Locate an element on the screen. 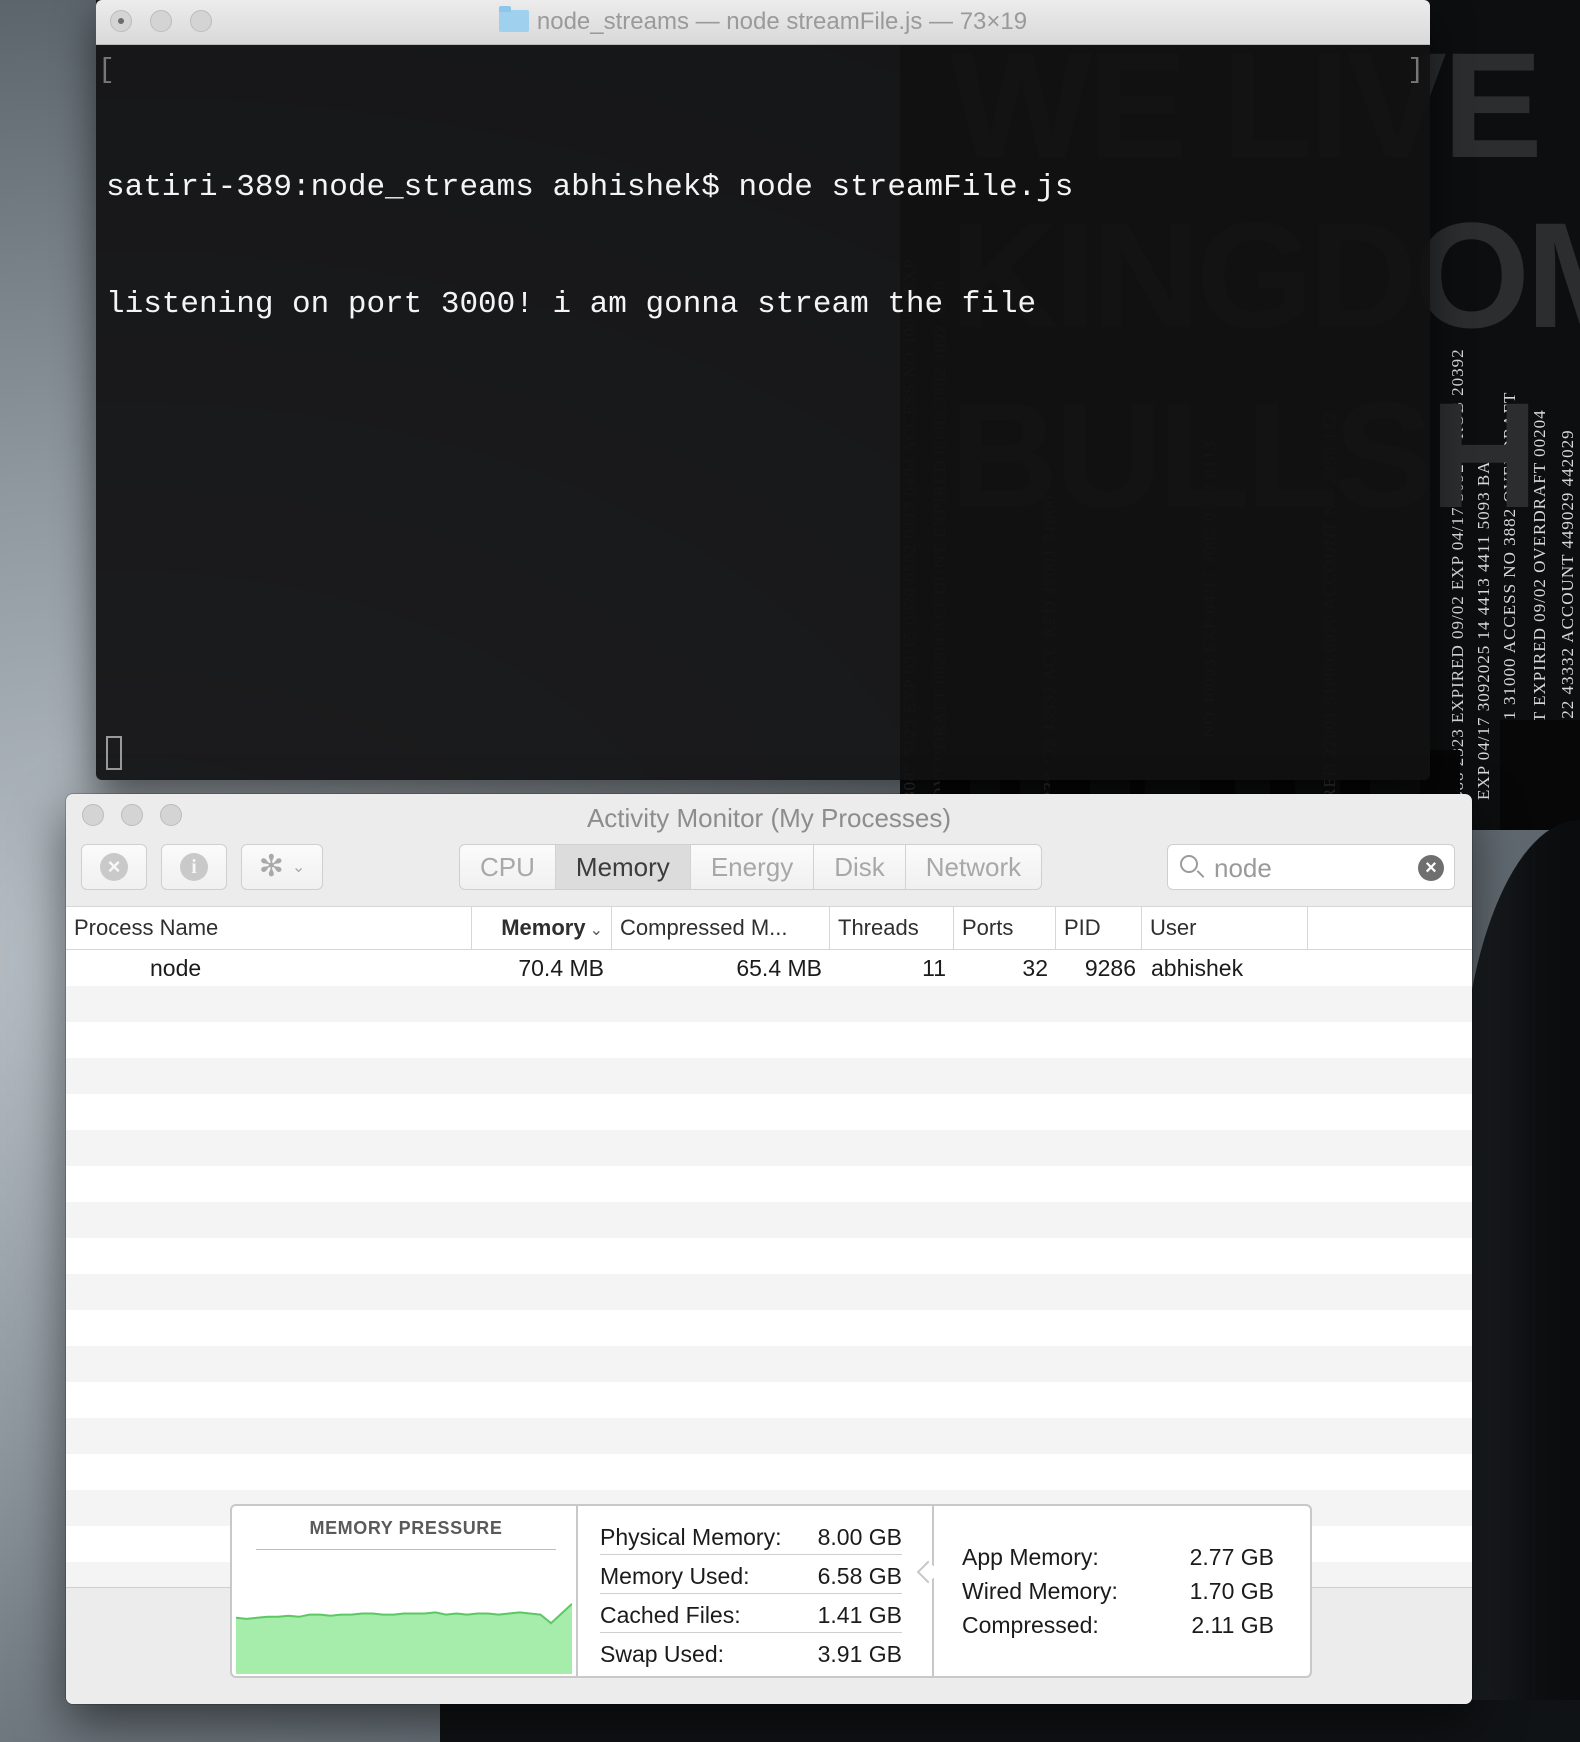 Image resolution: width=1580 pixels, height=1742 pixels. cell-ports: 32 is located at coordinates (1035, 968).